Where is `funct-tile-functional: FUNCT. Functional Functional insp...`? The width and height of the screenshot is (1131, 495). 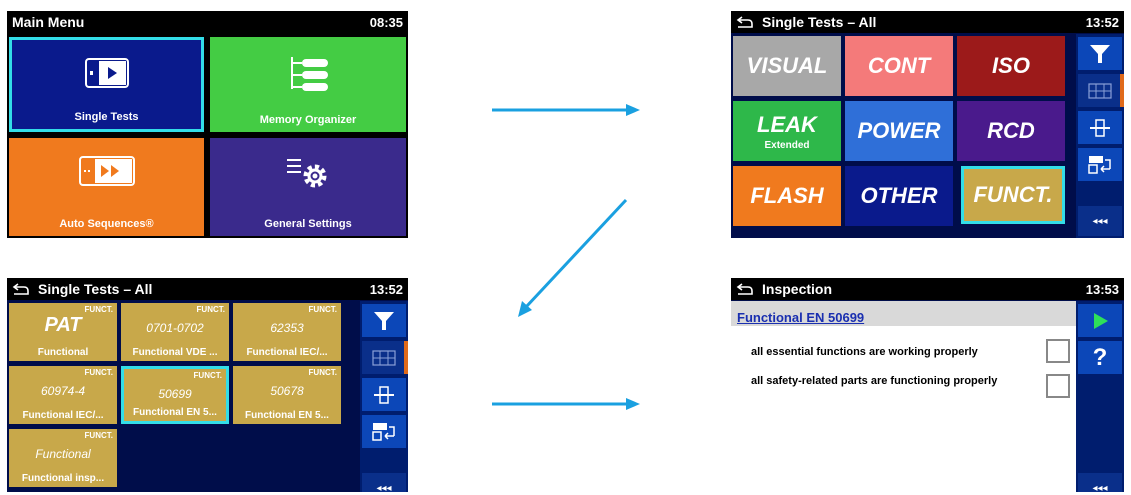
funct-tile-functional: FUNCT. Functional Functional insp... is located at coordinates (63, 458).